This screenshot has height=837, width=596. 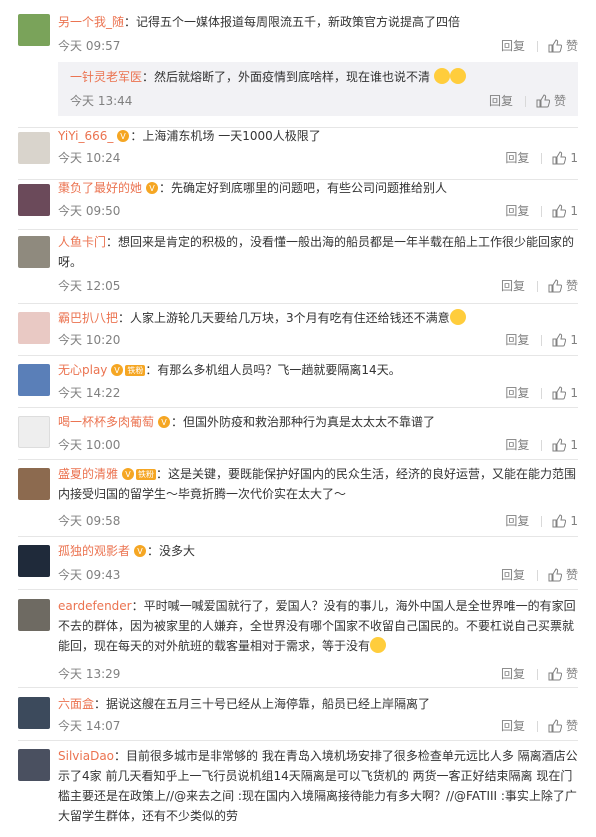 What do you see at coordinates (106, 77) in the screenshot?
I see `username-link: 一针灵老军医` at bounding box center [106, 77].